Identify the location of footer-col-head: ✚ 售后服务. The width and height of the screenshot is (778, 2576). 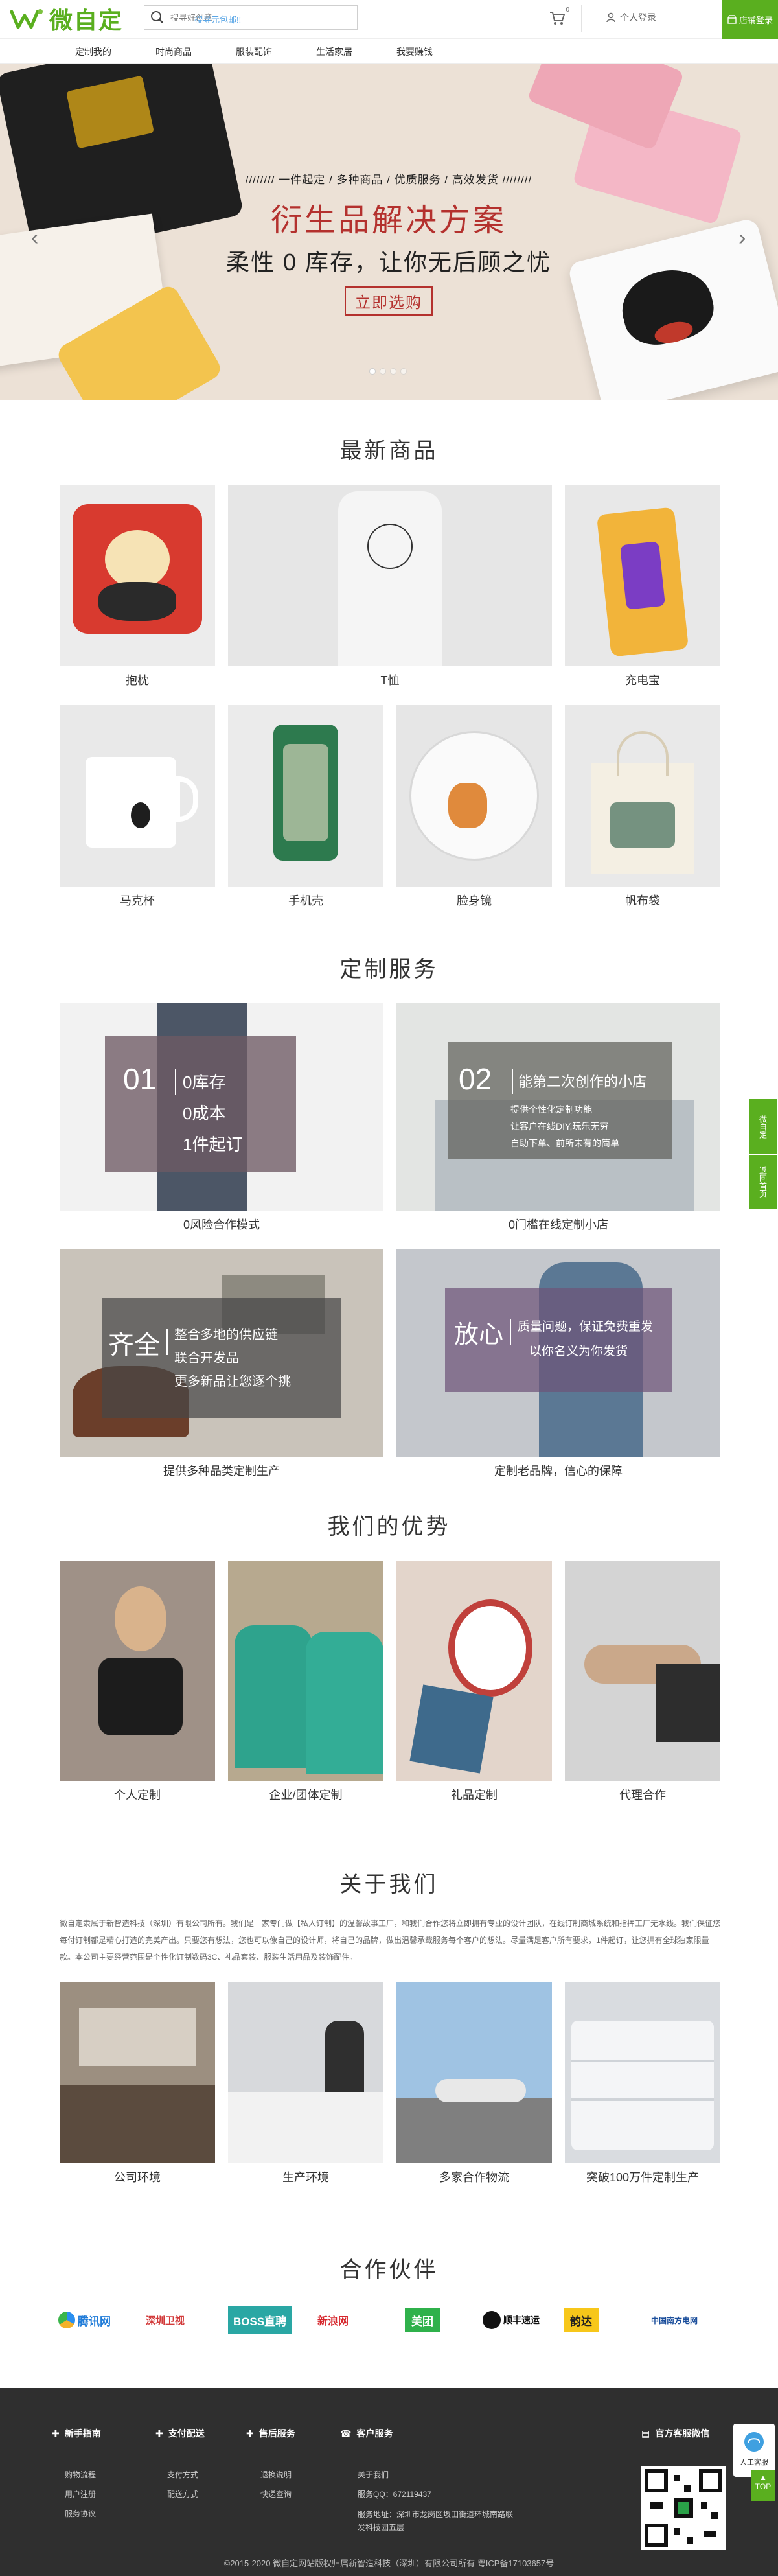
(270, 2434).